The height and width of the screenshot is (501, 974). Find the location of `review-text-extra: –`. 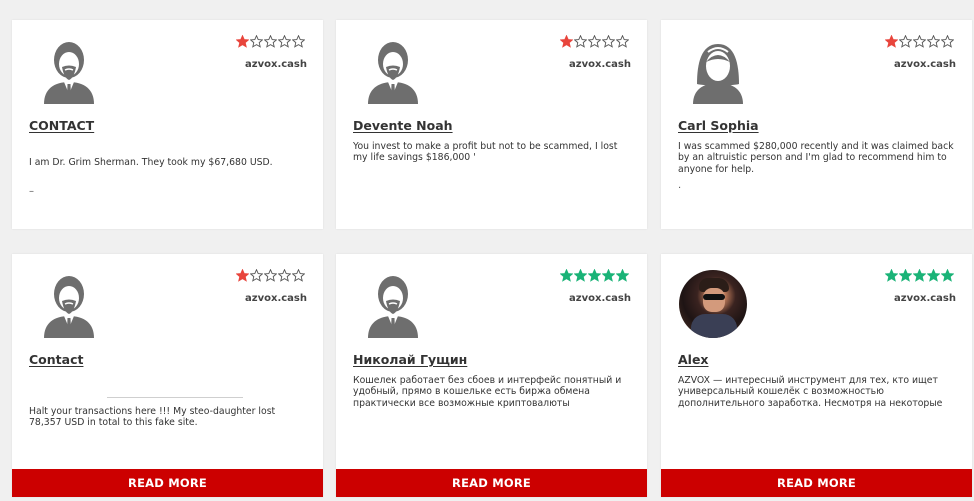

review-text-extra: – is located at coordinates (31, 191).